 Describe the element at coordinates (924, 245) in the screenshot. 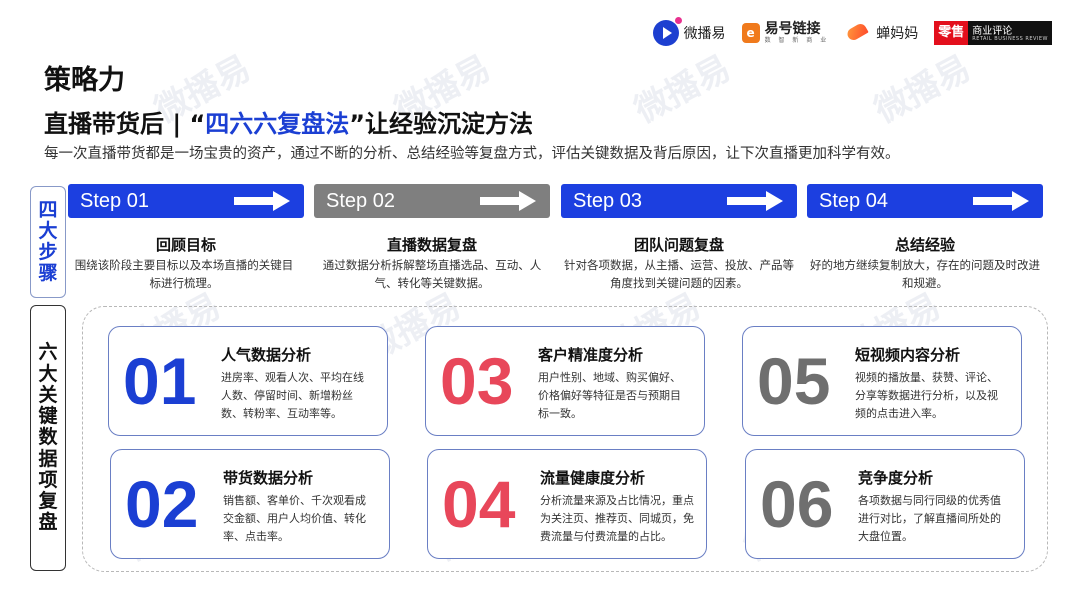

I see `step-4-title: 总结经验` at that location.